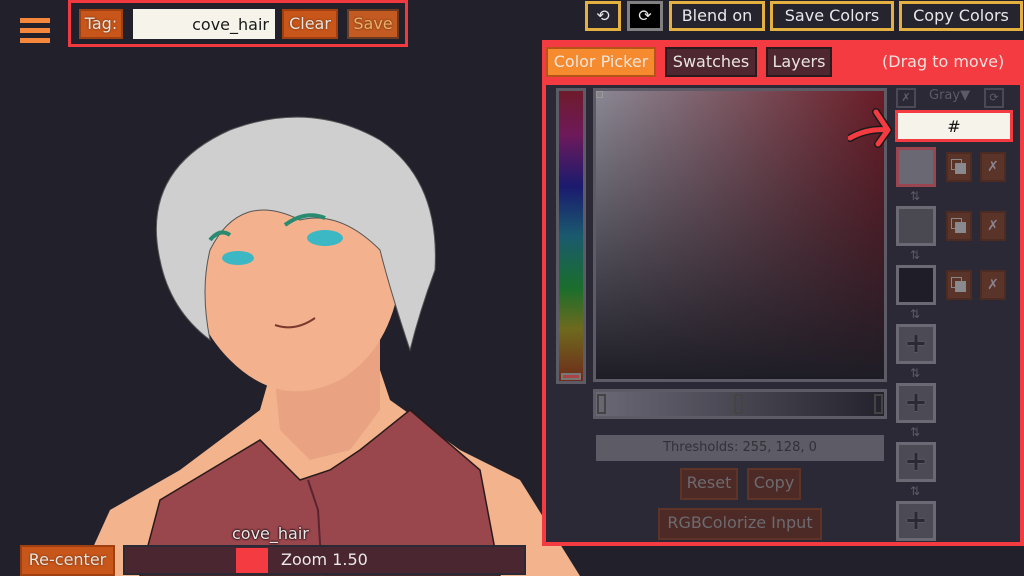 The height and width of the screenshot is (576, 1024). I want to click on redo-button: ⟳, so click(645, 16).